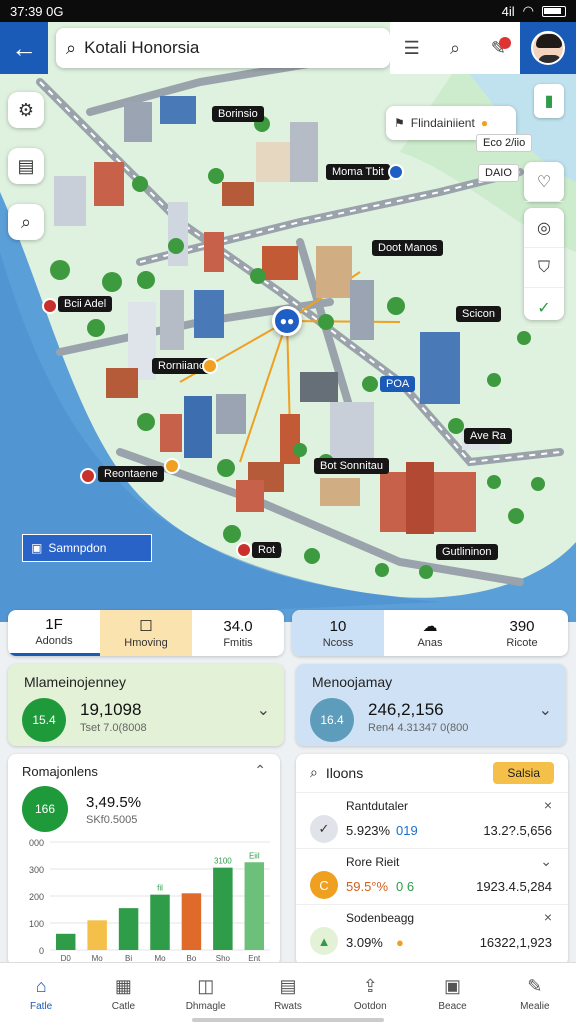  Describe the element at coordinates (535, 985) in the screenshot. I see `pen-icon: ✎` at that location.